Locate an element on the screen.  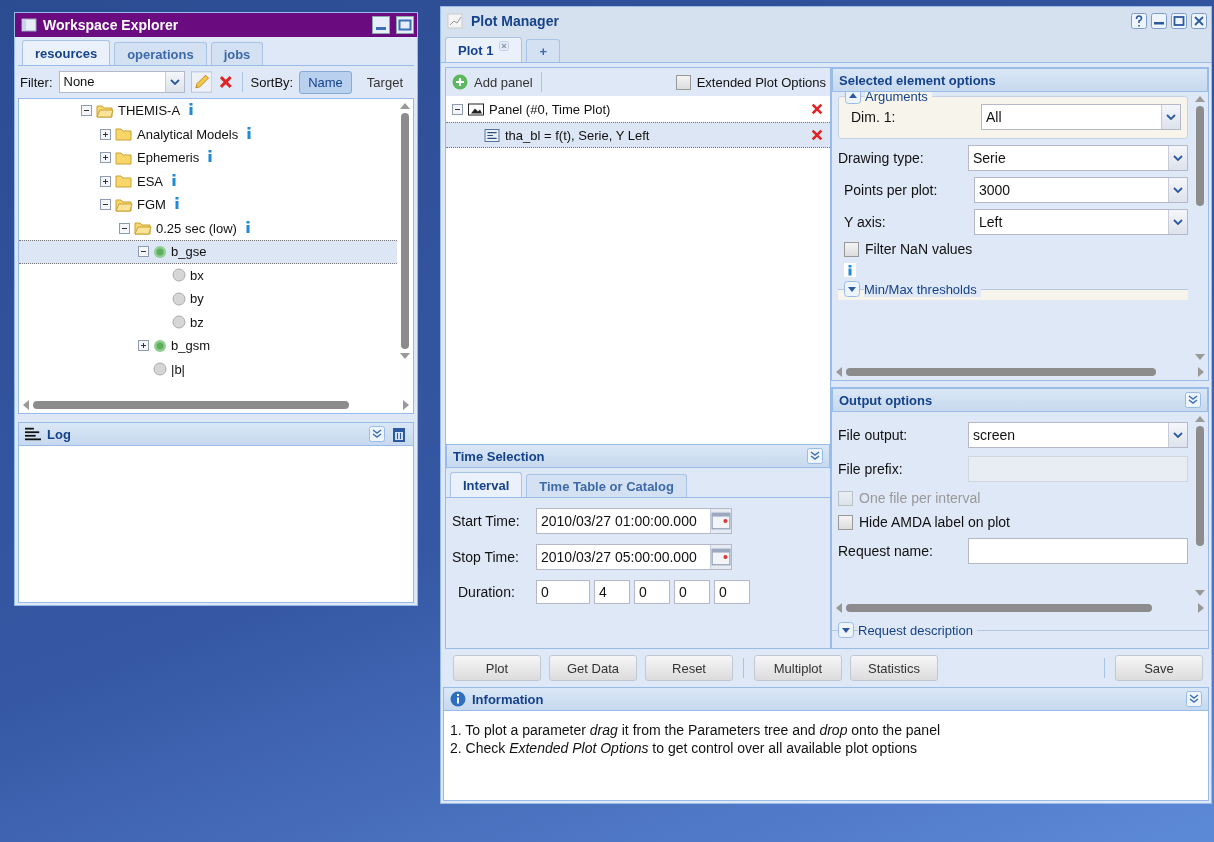
tree-row: b_gsm is located at coordinates (208, 346).